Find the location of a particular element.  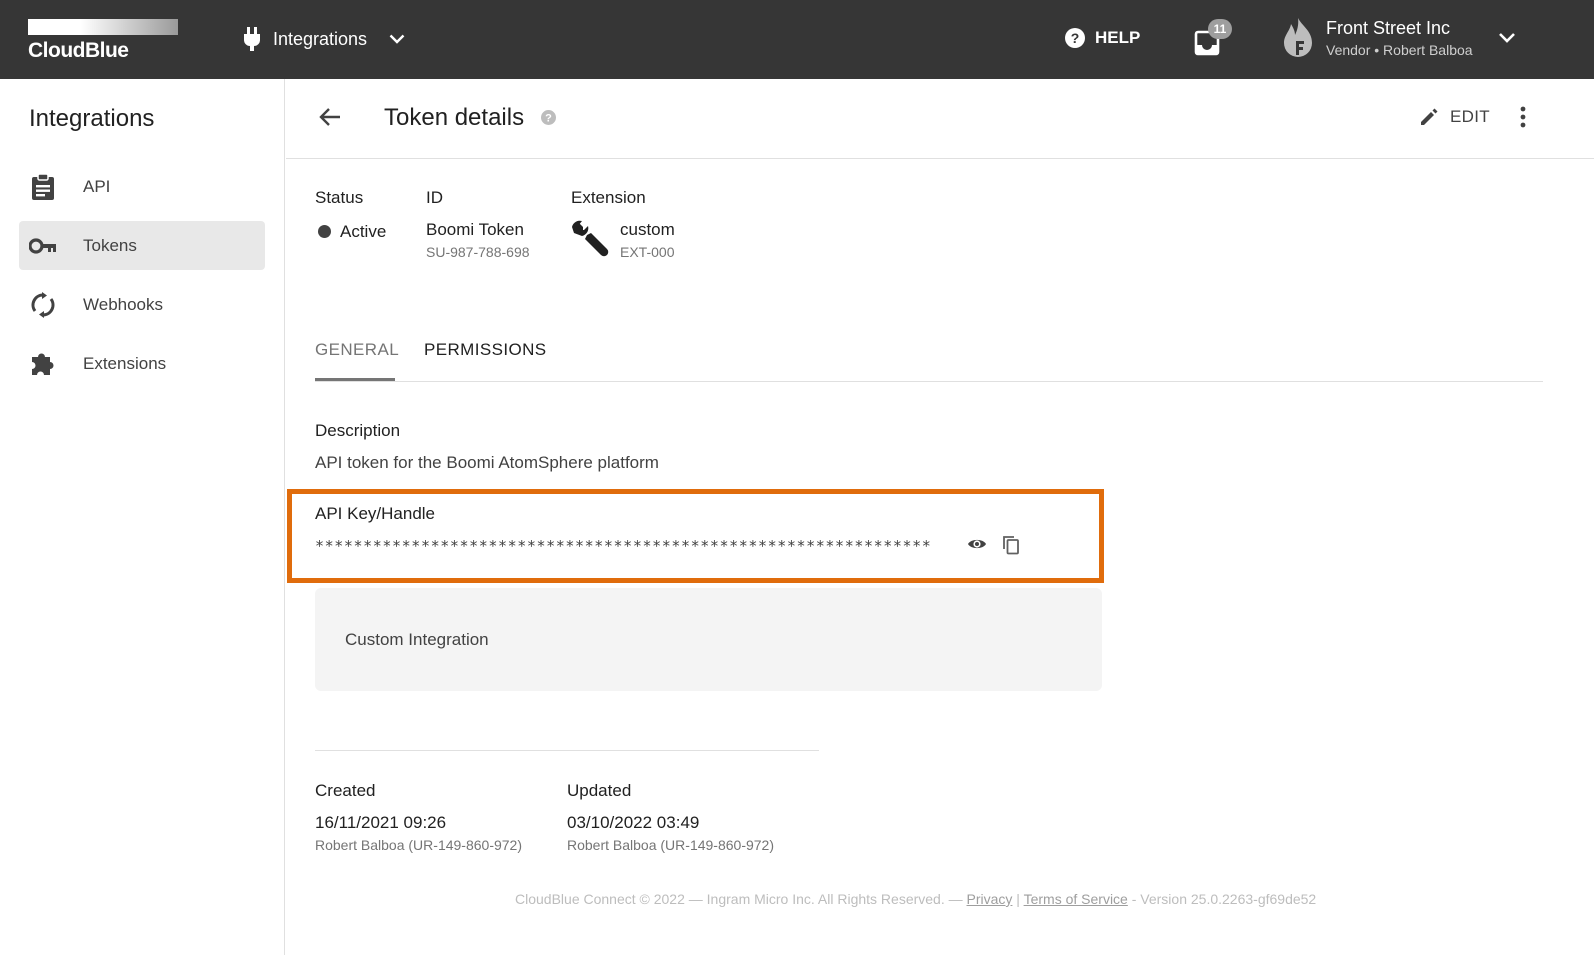

plug-icon is located at coordinates (252, 39).